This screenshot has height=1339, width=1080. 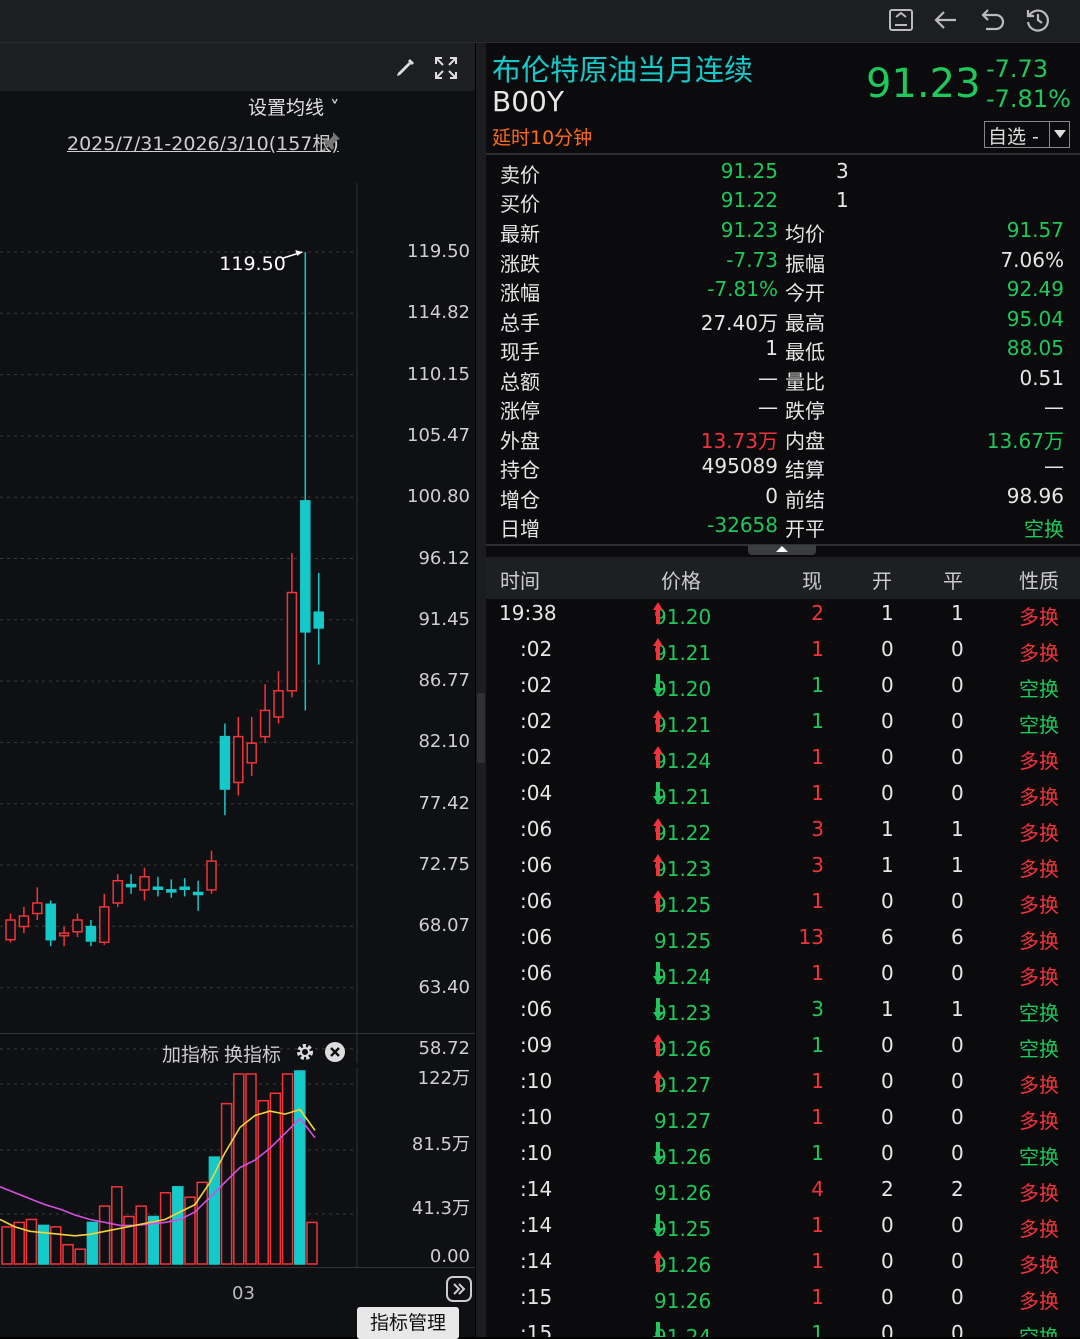 I want to click on trade-row: :02 91.21 1 0 0 多换, so click(x=783, y=651).